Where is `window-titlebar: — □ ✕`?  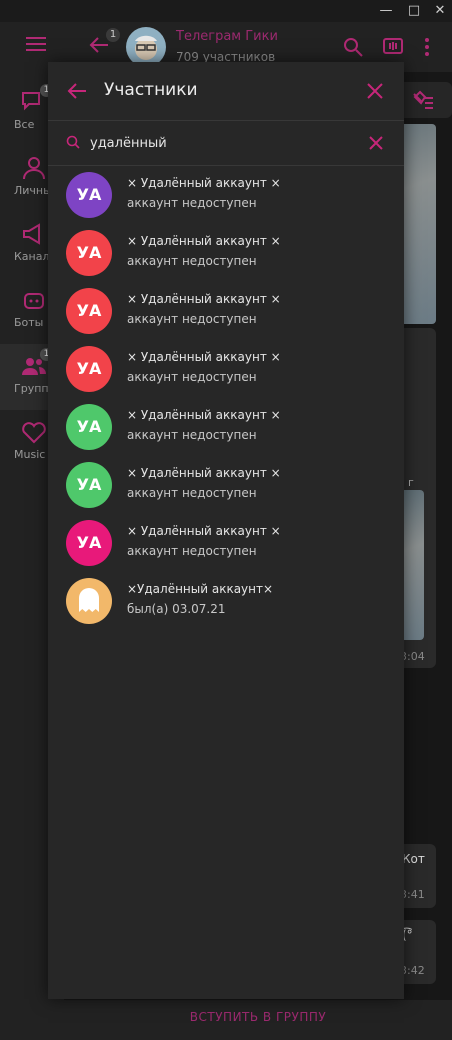
window-titlebar: — □ ✕ is located at coordinates (226, 11).